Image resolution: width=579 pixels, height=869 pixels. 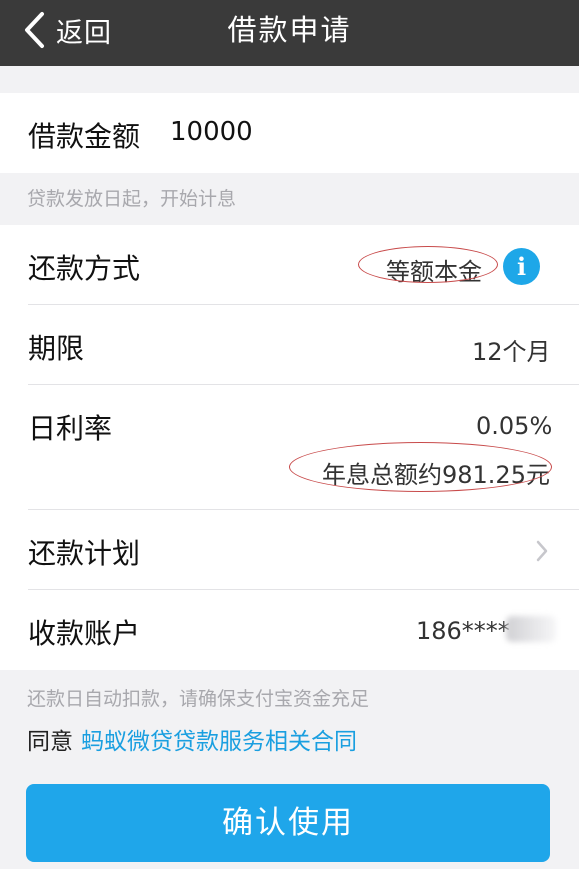 What do you see at coordinates (288, 823) in the screenshot?
I see `confirm-button: 确认使用` at bounding box center [288, 823].